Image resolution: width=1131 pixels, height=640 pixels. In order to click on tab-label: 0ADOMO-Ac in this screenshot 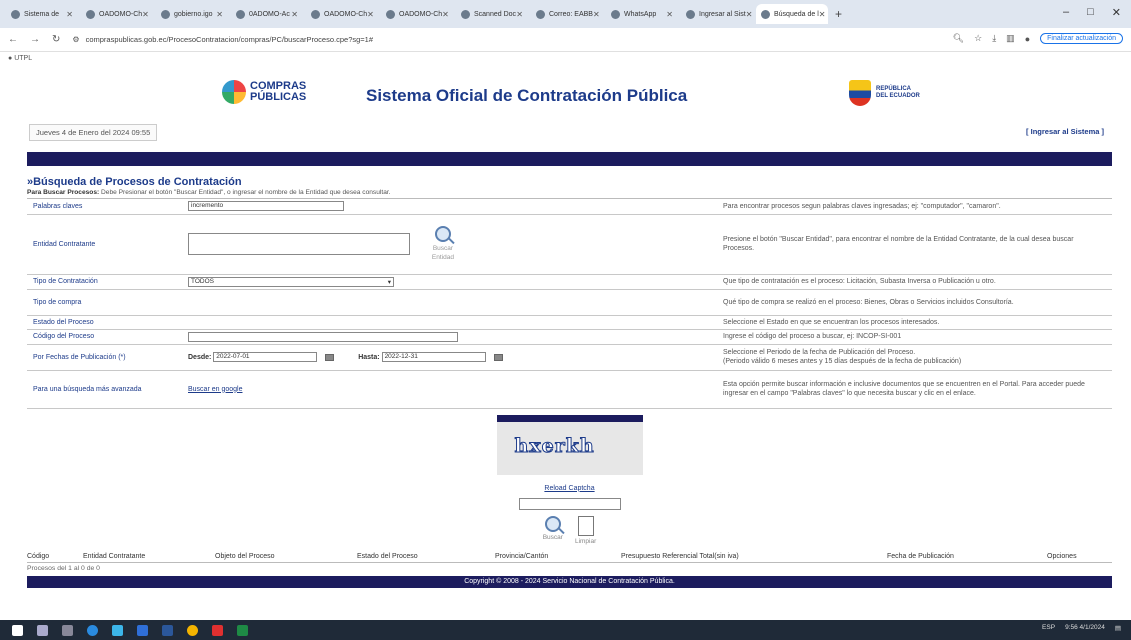, I will do `click(269, 14)`.